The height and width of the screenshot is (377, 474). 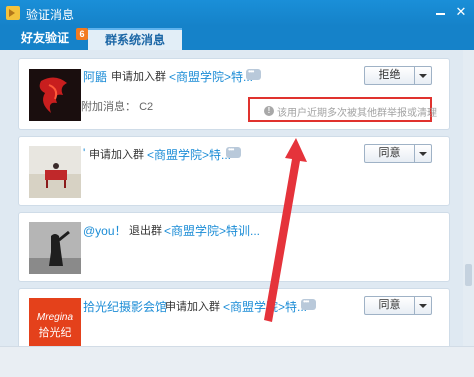 I want to click on tab-bar: 好友验证 6 群系统消息, so click(x=237, y=38).